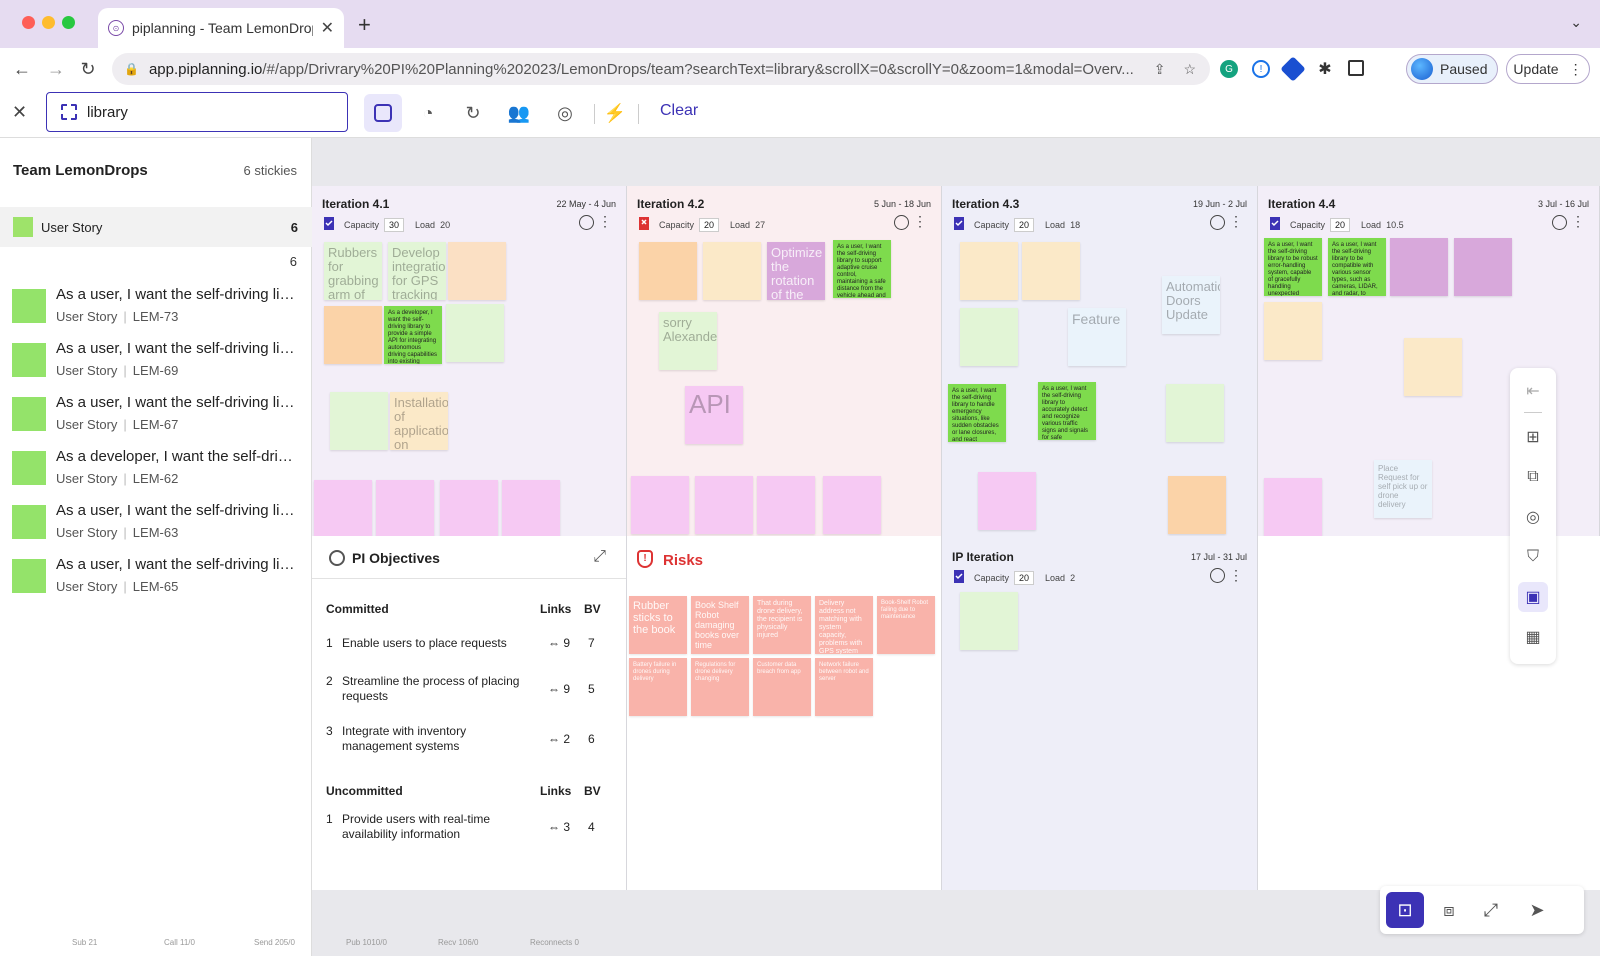  What do you see at coordinates (1533, 637) in the screenshot?
I see `qr-grid-icon: ▦` at bounding box center [1533, 637].